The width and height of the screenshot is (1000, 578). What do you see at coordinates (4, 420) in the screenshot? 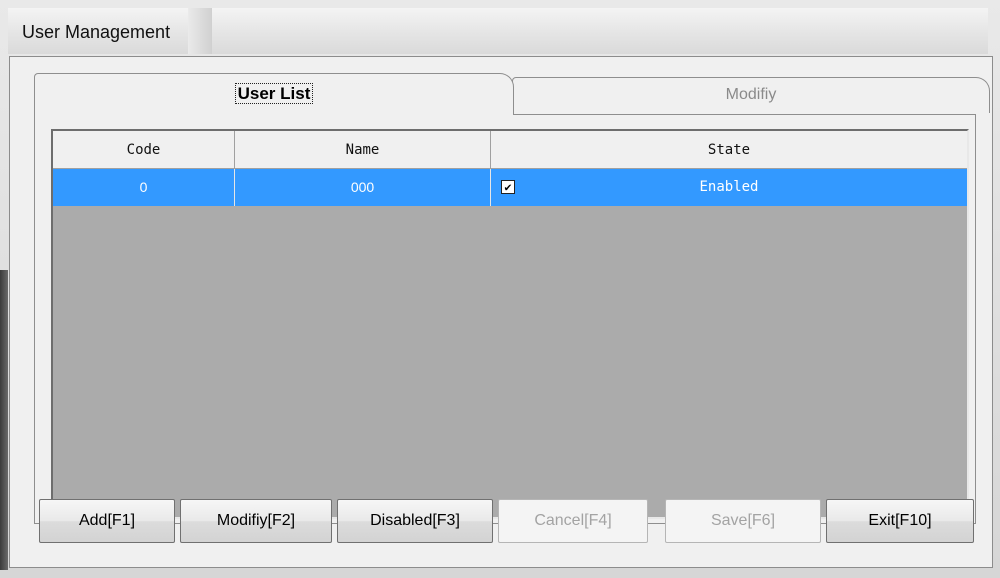
I see `window-edge` at bounding box center [4, 420].